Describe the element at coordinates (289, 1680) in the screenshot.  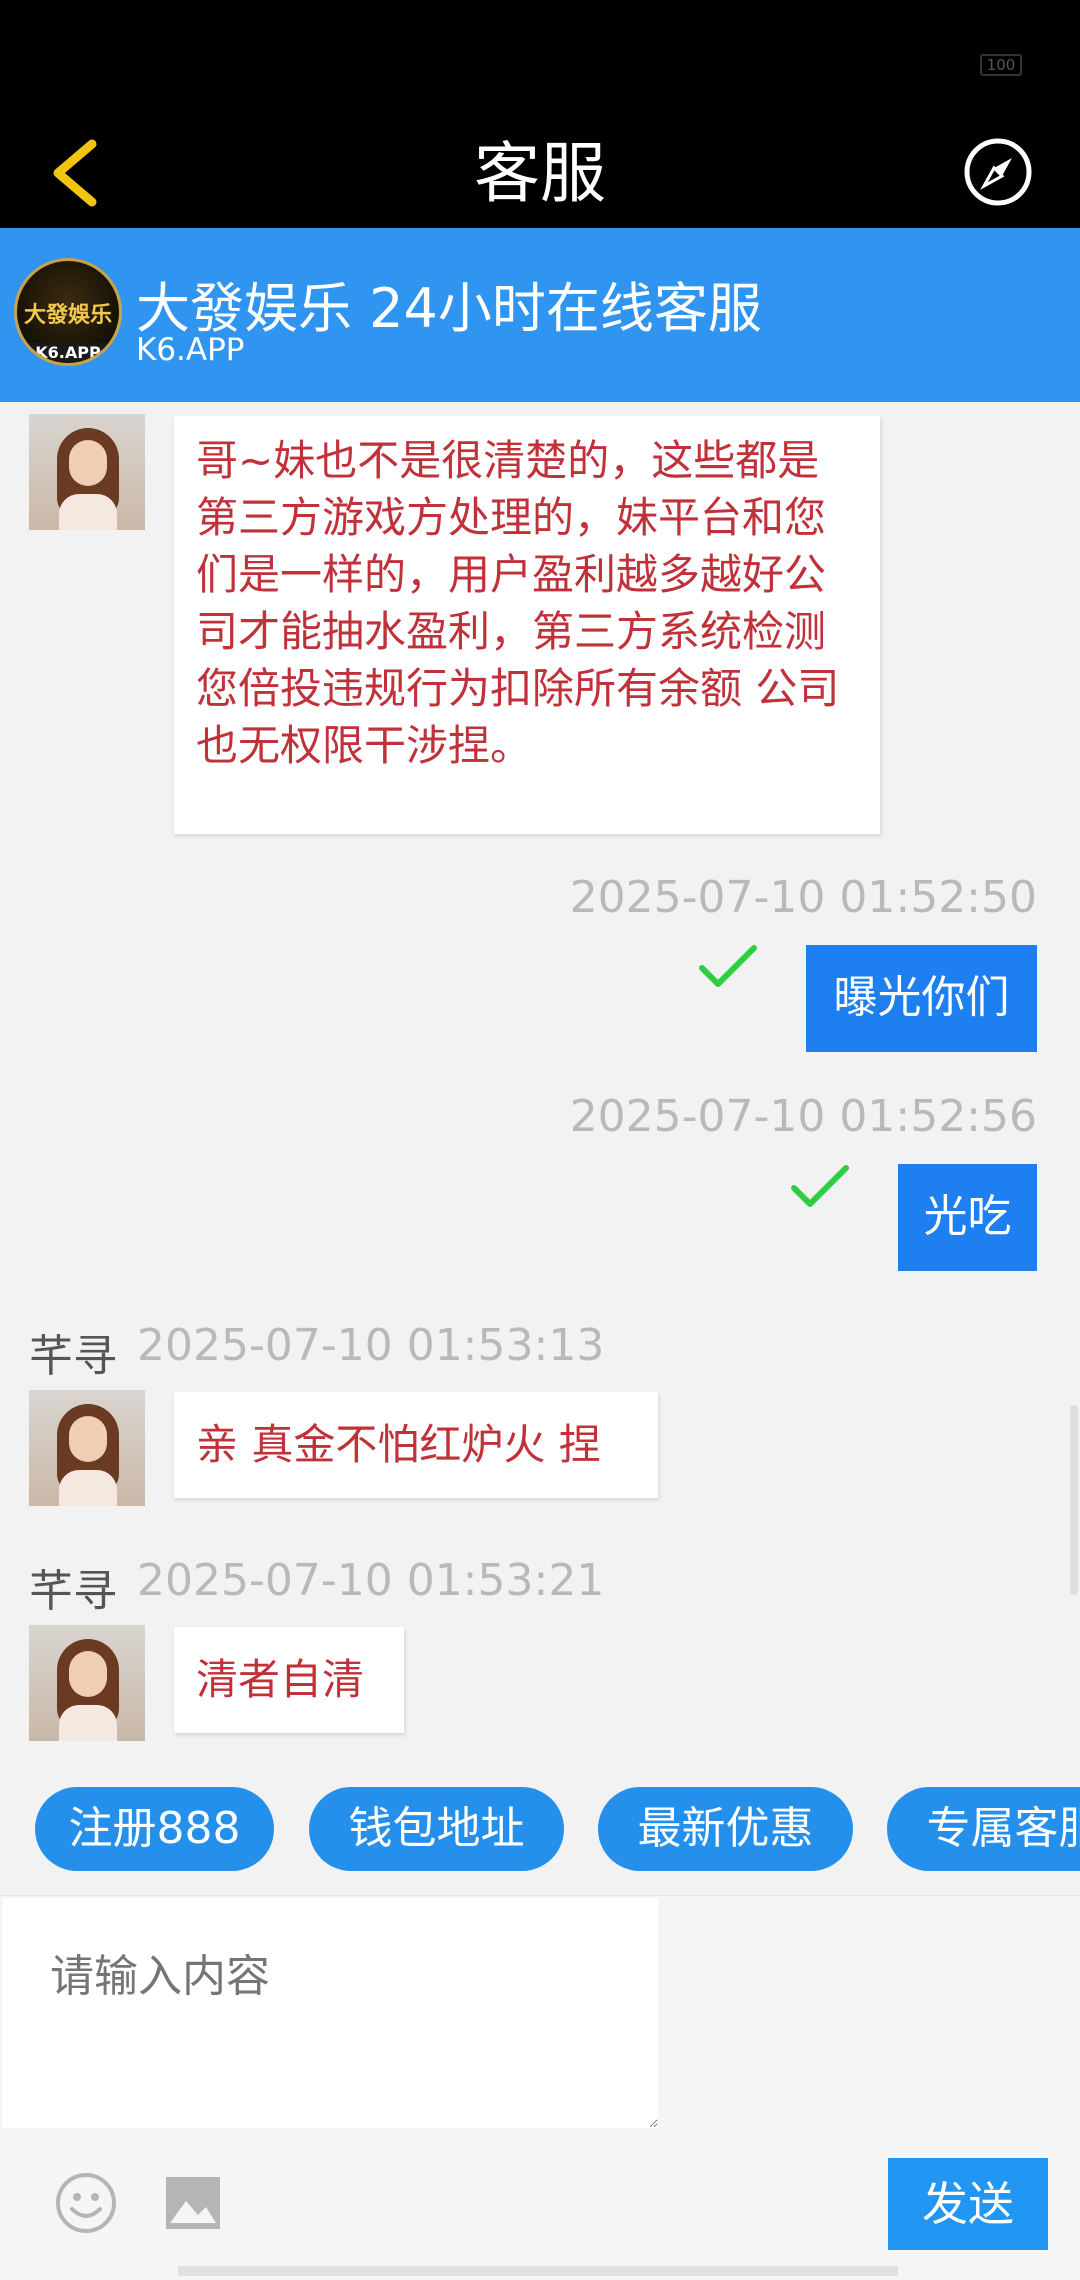
I see `message-bubble-incoming: 清者自清` at that location.